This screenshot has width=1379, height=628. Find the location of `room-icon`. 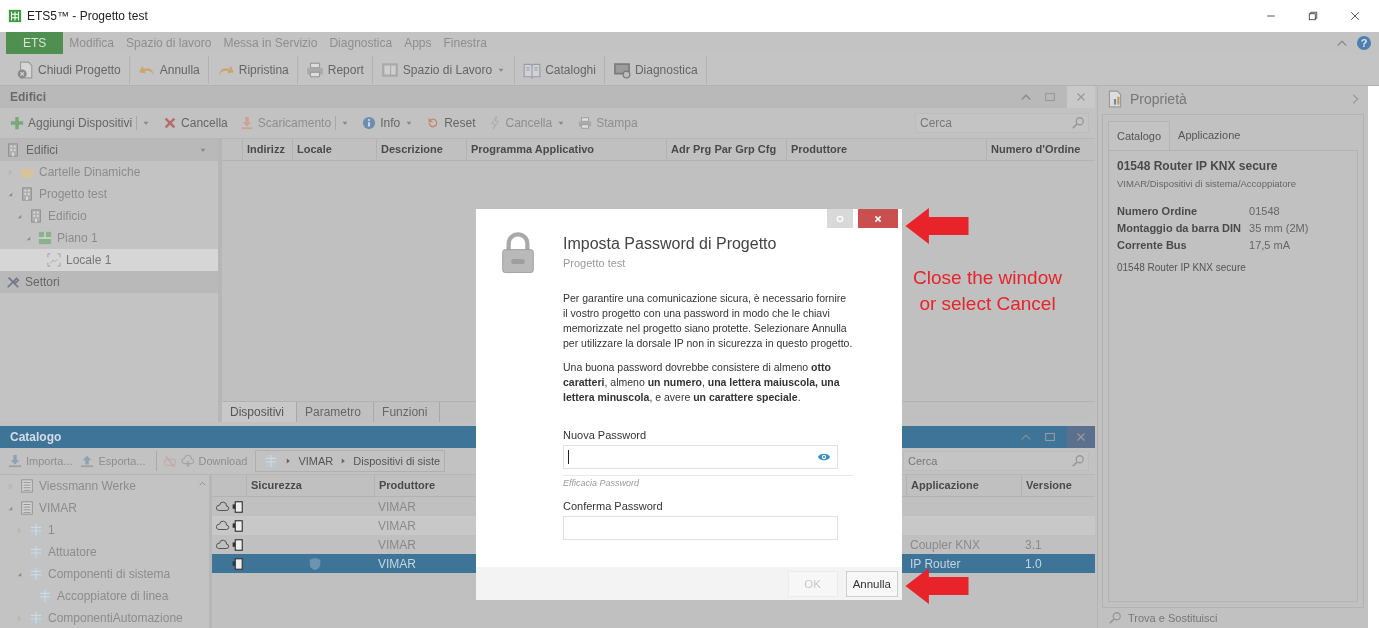

room-icon is located at coordinates (54, 260).